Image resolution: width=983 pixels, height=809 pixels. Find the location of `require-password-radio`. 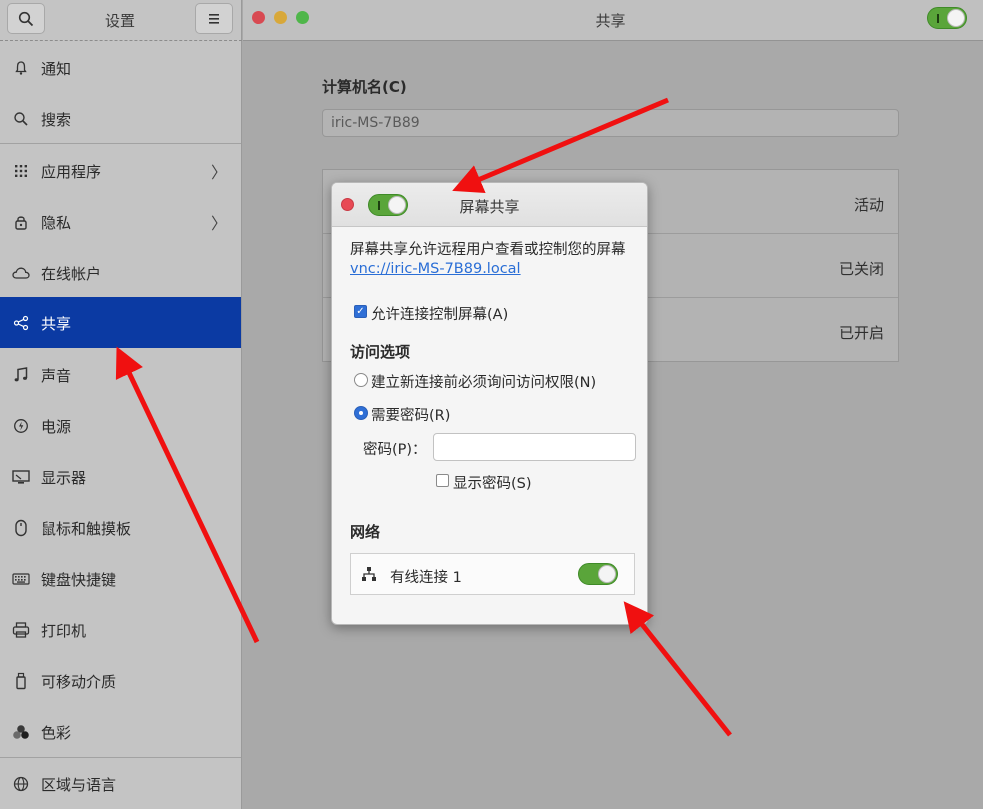

require-password-radio is located at coordinates (361, 413).